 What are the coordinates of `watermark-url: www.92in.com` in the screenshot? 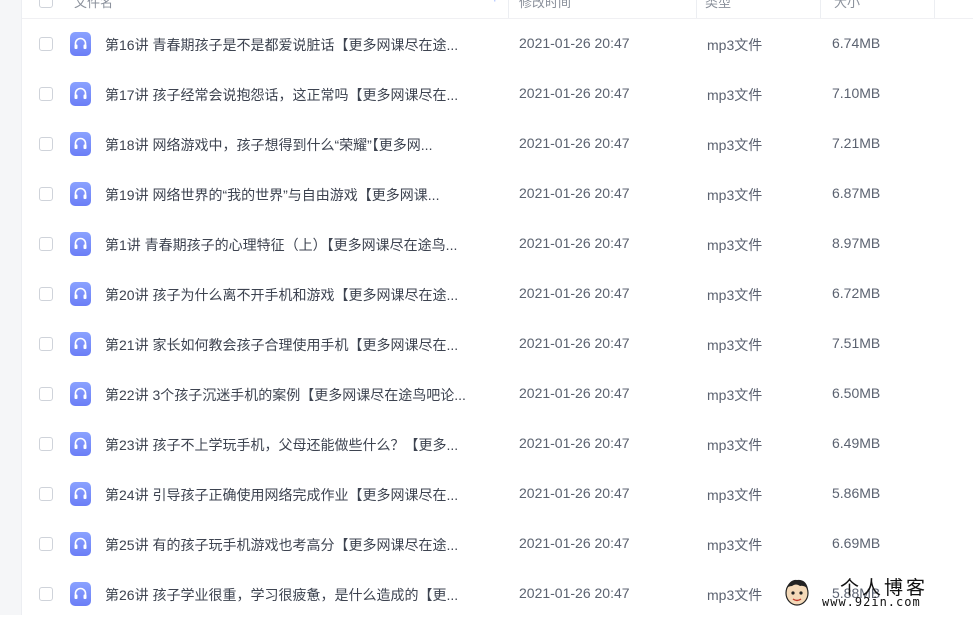 It's located at (871, 602).